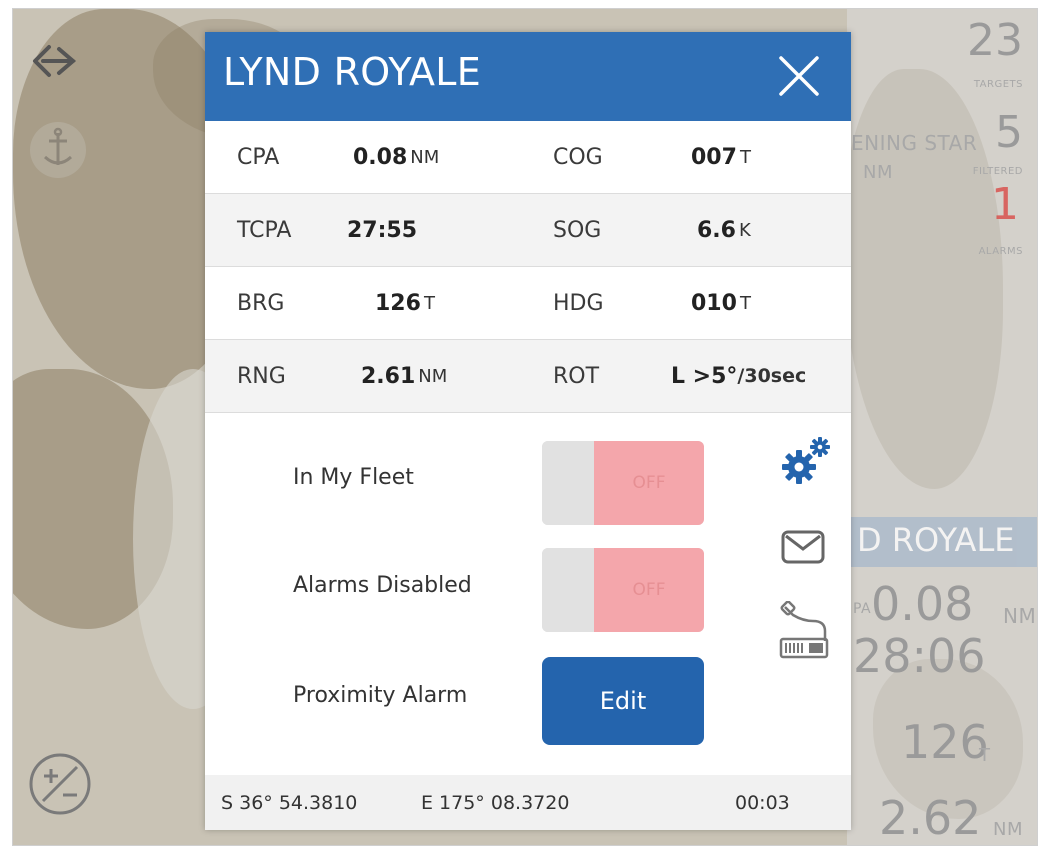 The height and width of the screenshot is (855, 1051). I want to click on rot-value: L >5°, so click(704, 376).